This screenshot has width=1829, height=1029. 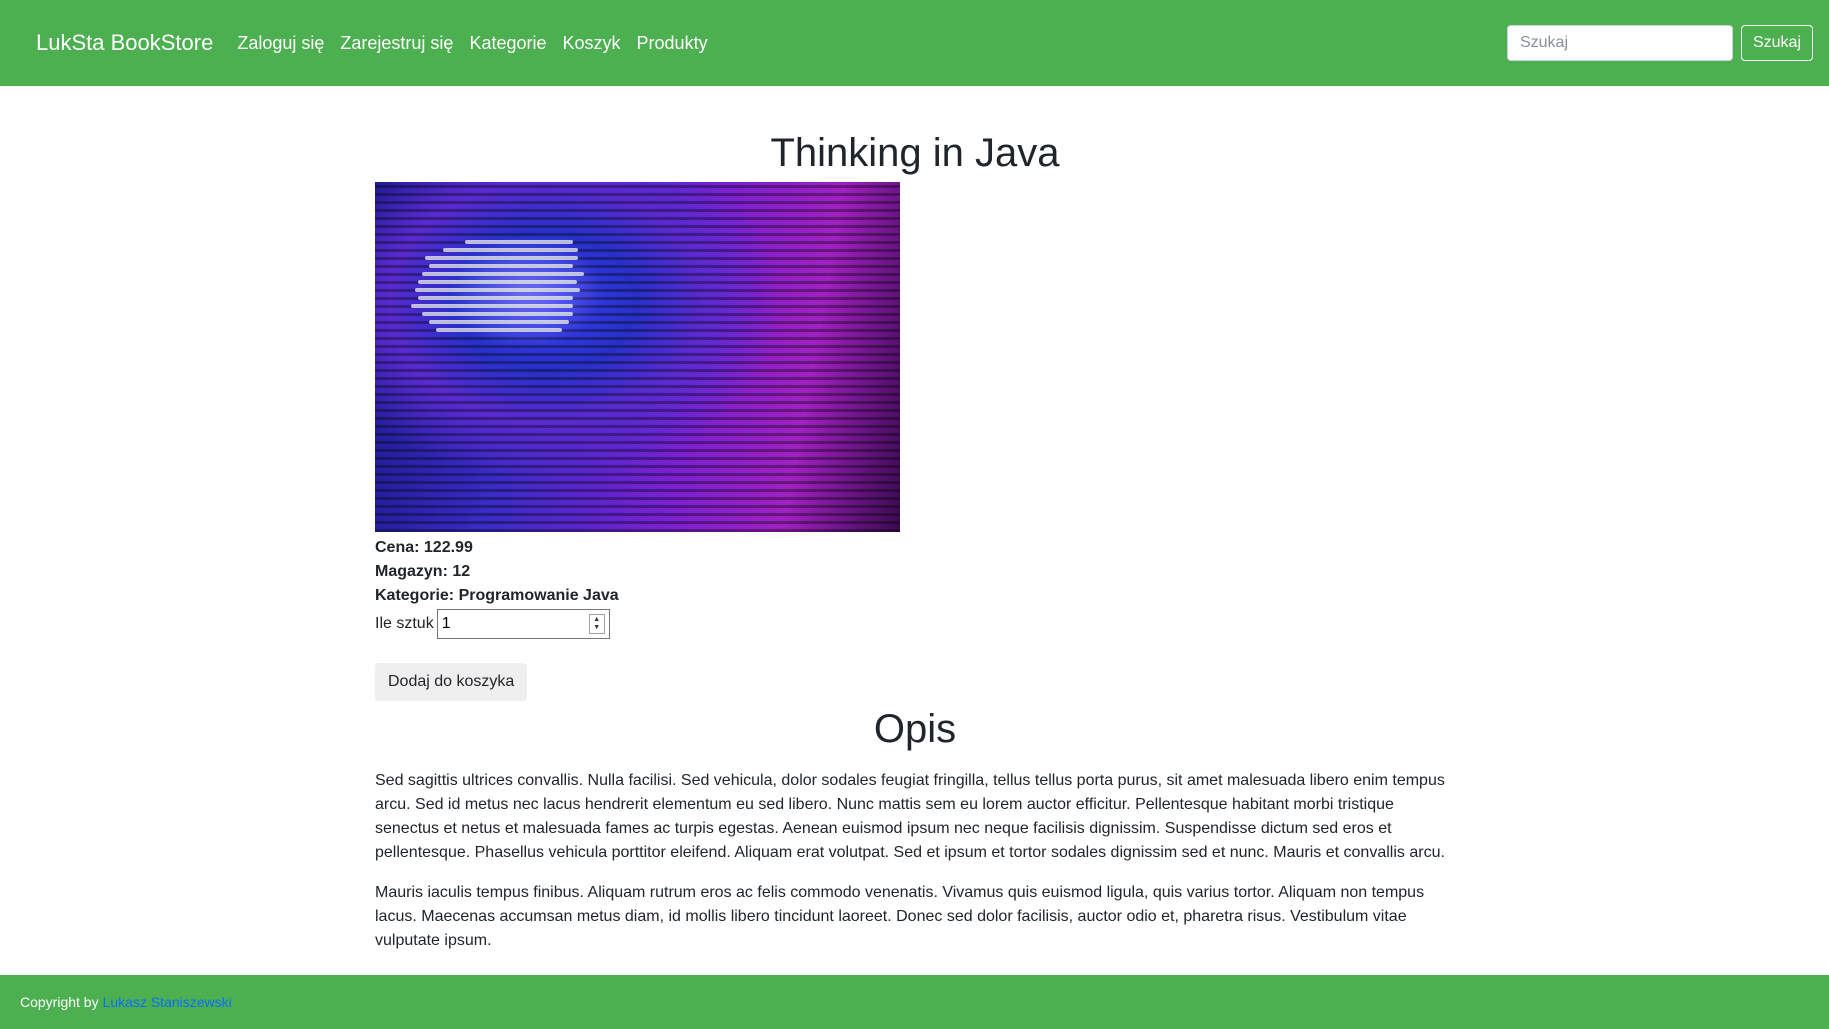 I want to click on nav-link-products: Produkty, so click(x=672, y=43).